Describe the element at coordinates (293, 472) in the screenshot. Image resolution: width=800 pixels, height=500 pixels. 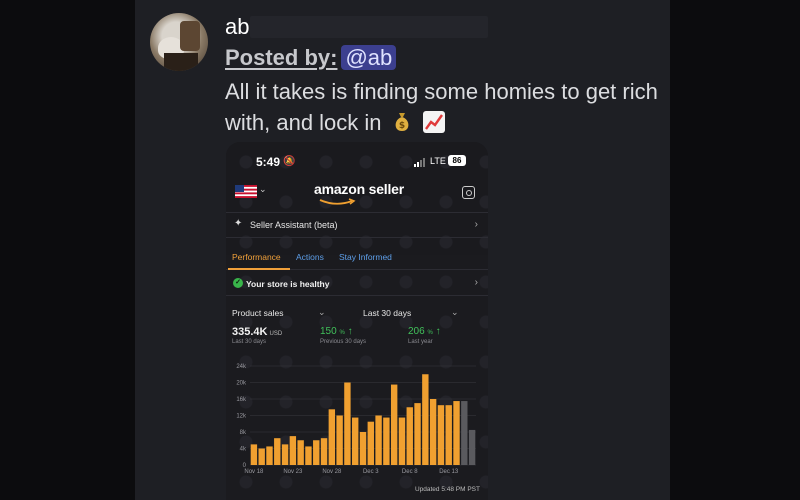
I see `x-tick-label: Nov 23` at that location.